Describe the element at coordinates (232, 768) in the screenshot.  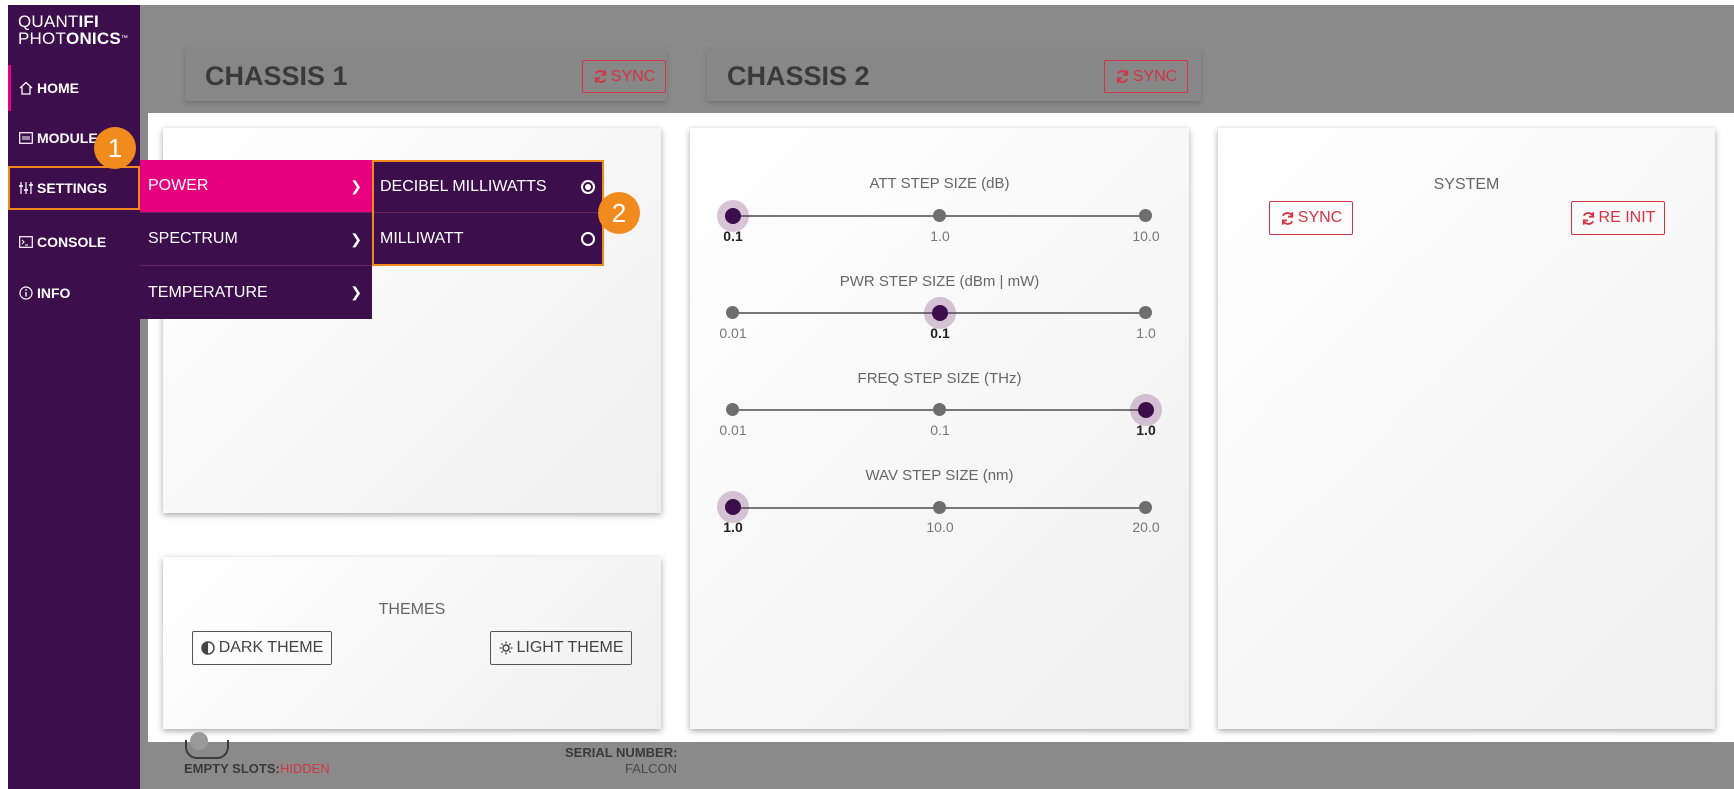
I see `empty-slots-label: EMPTY SLOTS:` at that location.